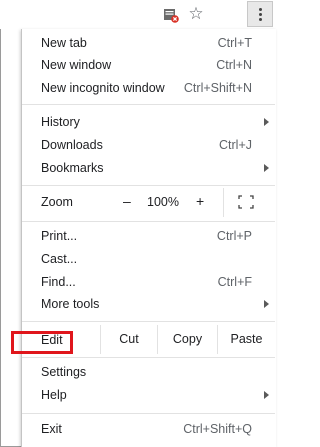  I want to click on fullscreen-button, so click(249, 202).